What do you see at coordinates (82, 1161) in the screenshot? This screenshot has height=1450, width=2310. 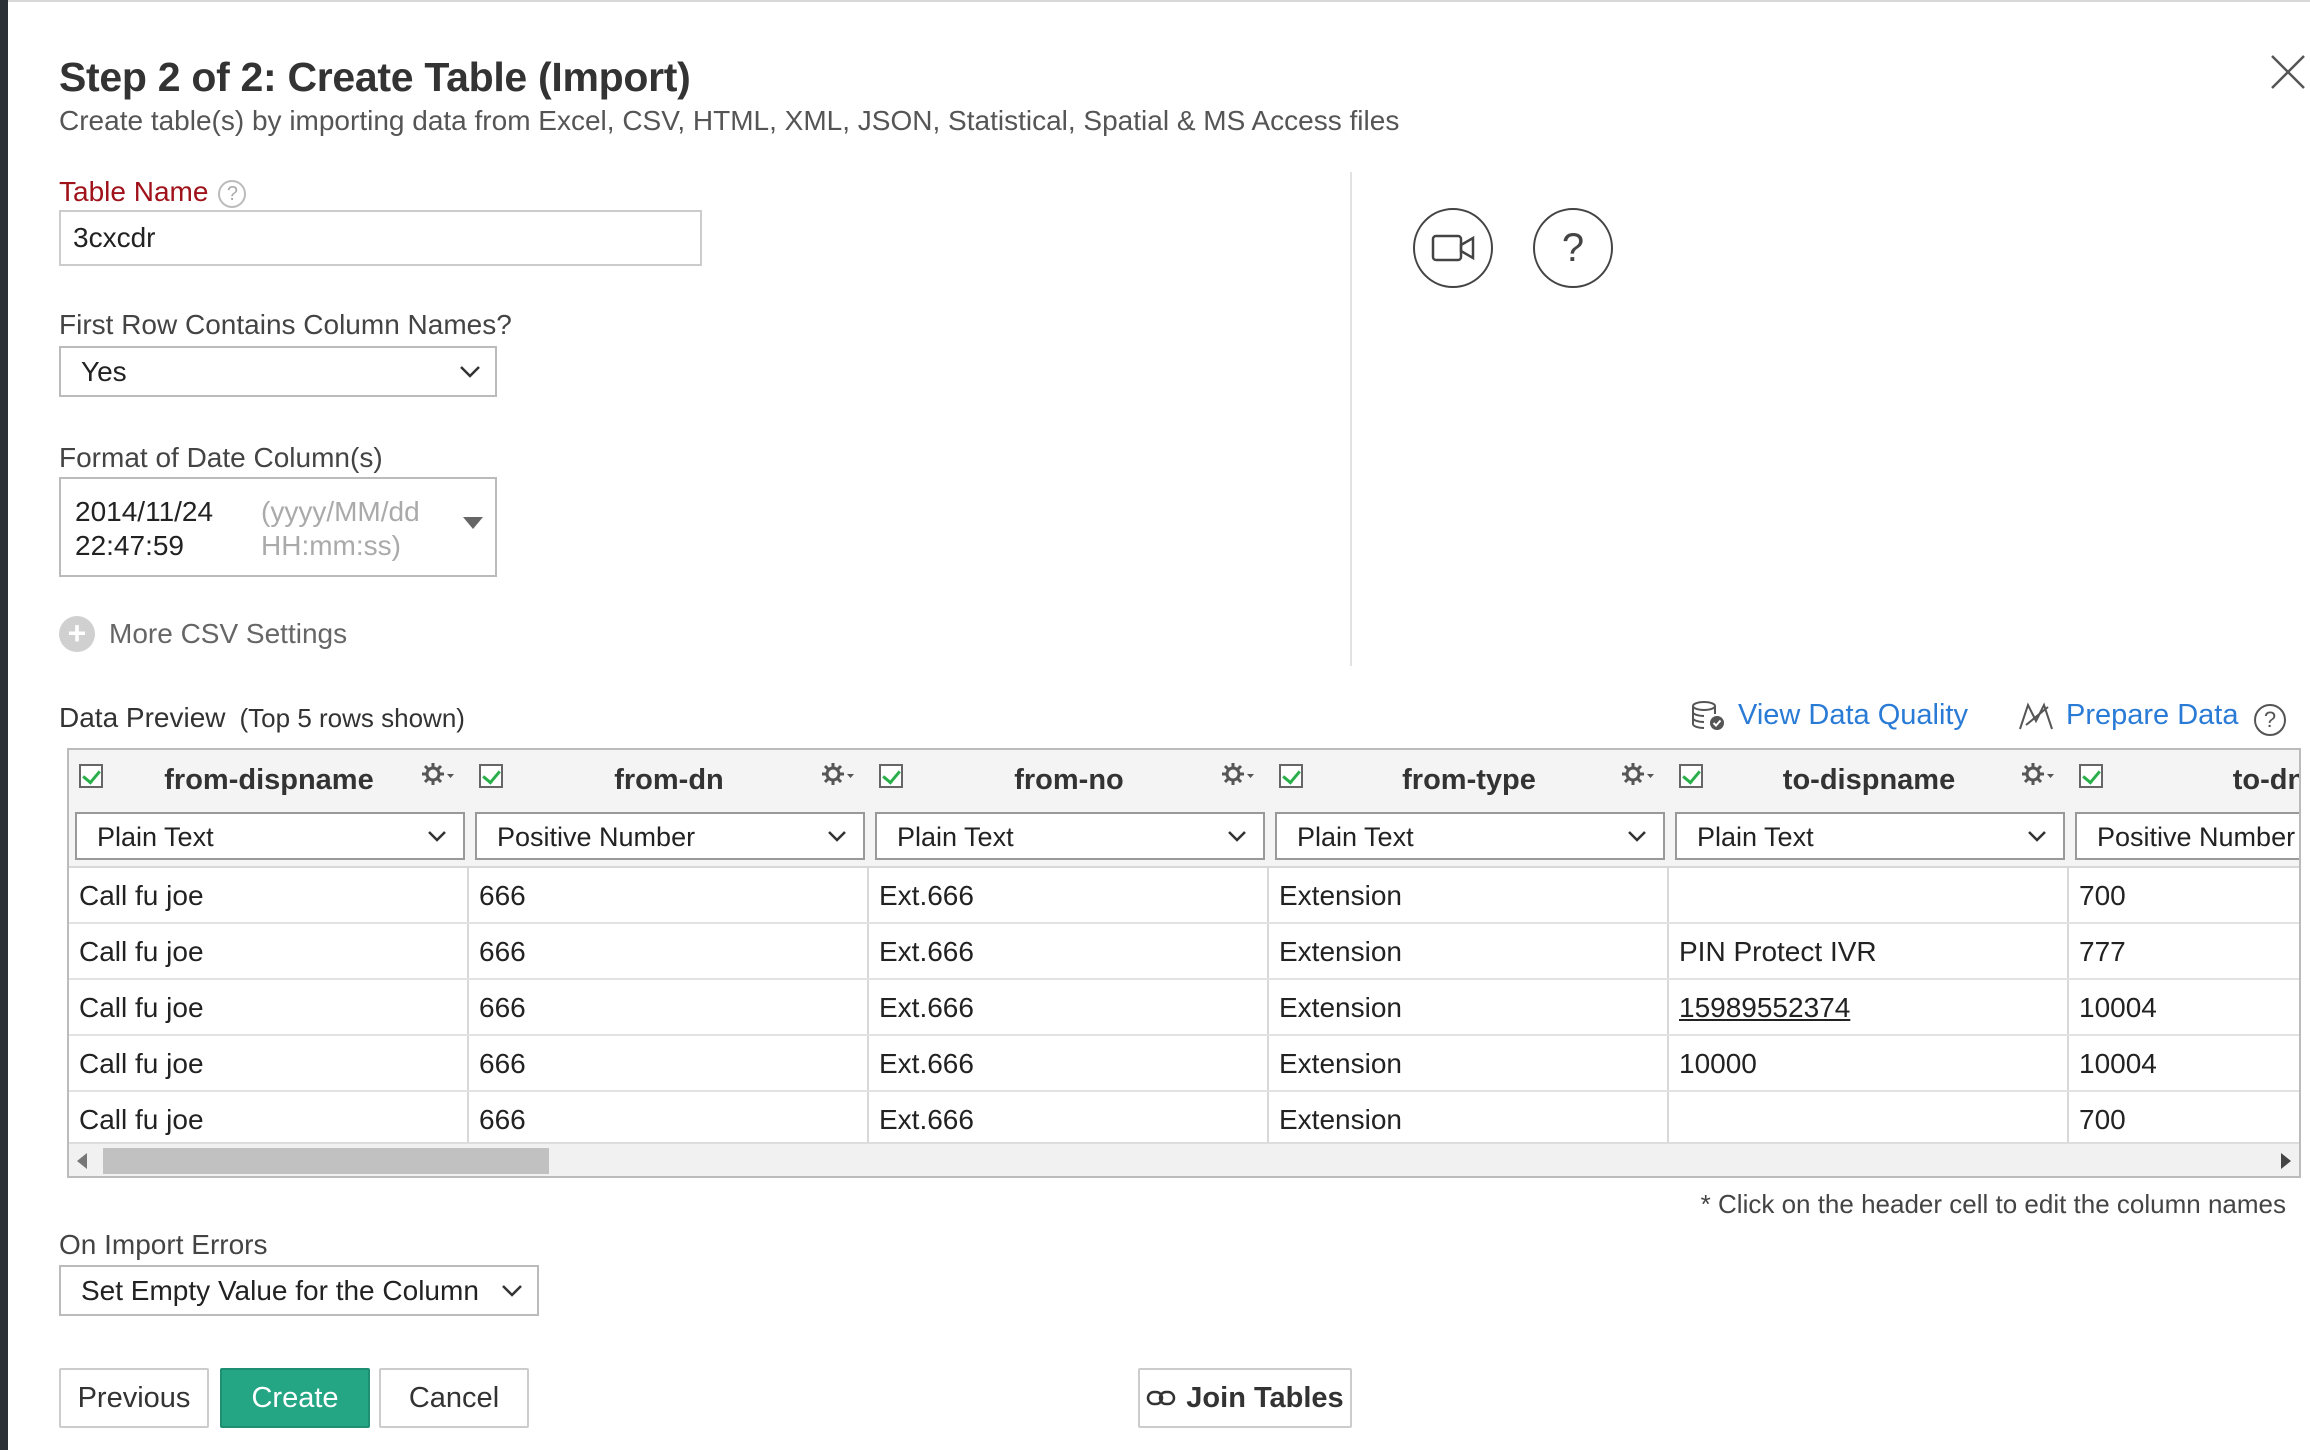 I see `scroll-left-arrow` at bounding box center [82, 1161].